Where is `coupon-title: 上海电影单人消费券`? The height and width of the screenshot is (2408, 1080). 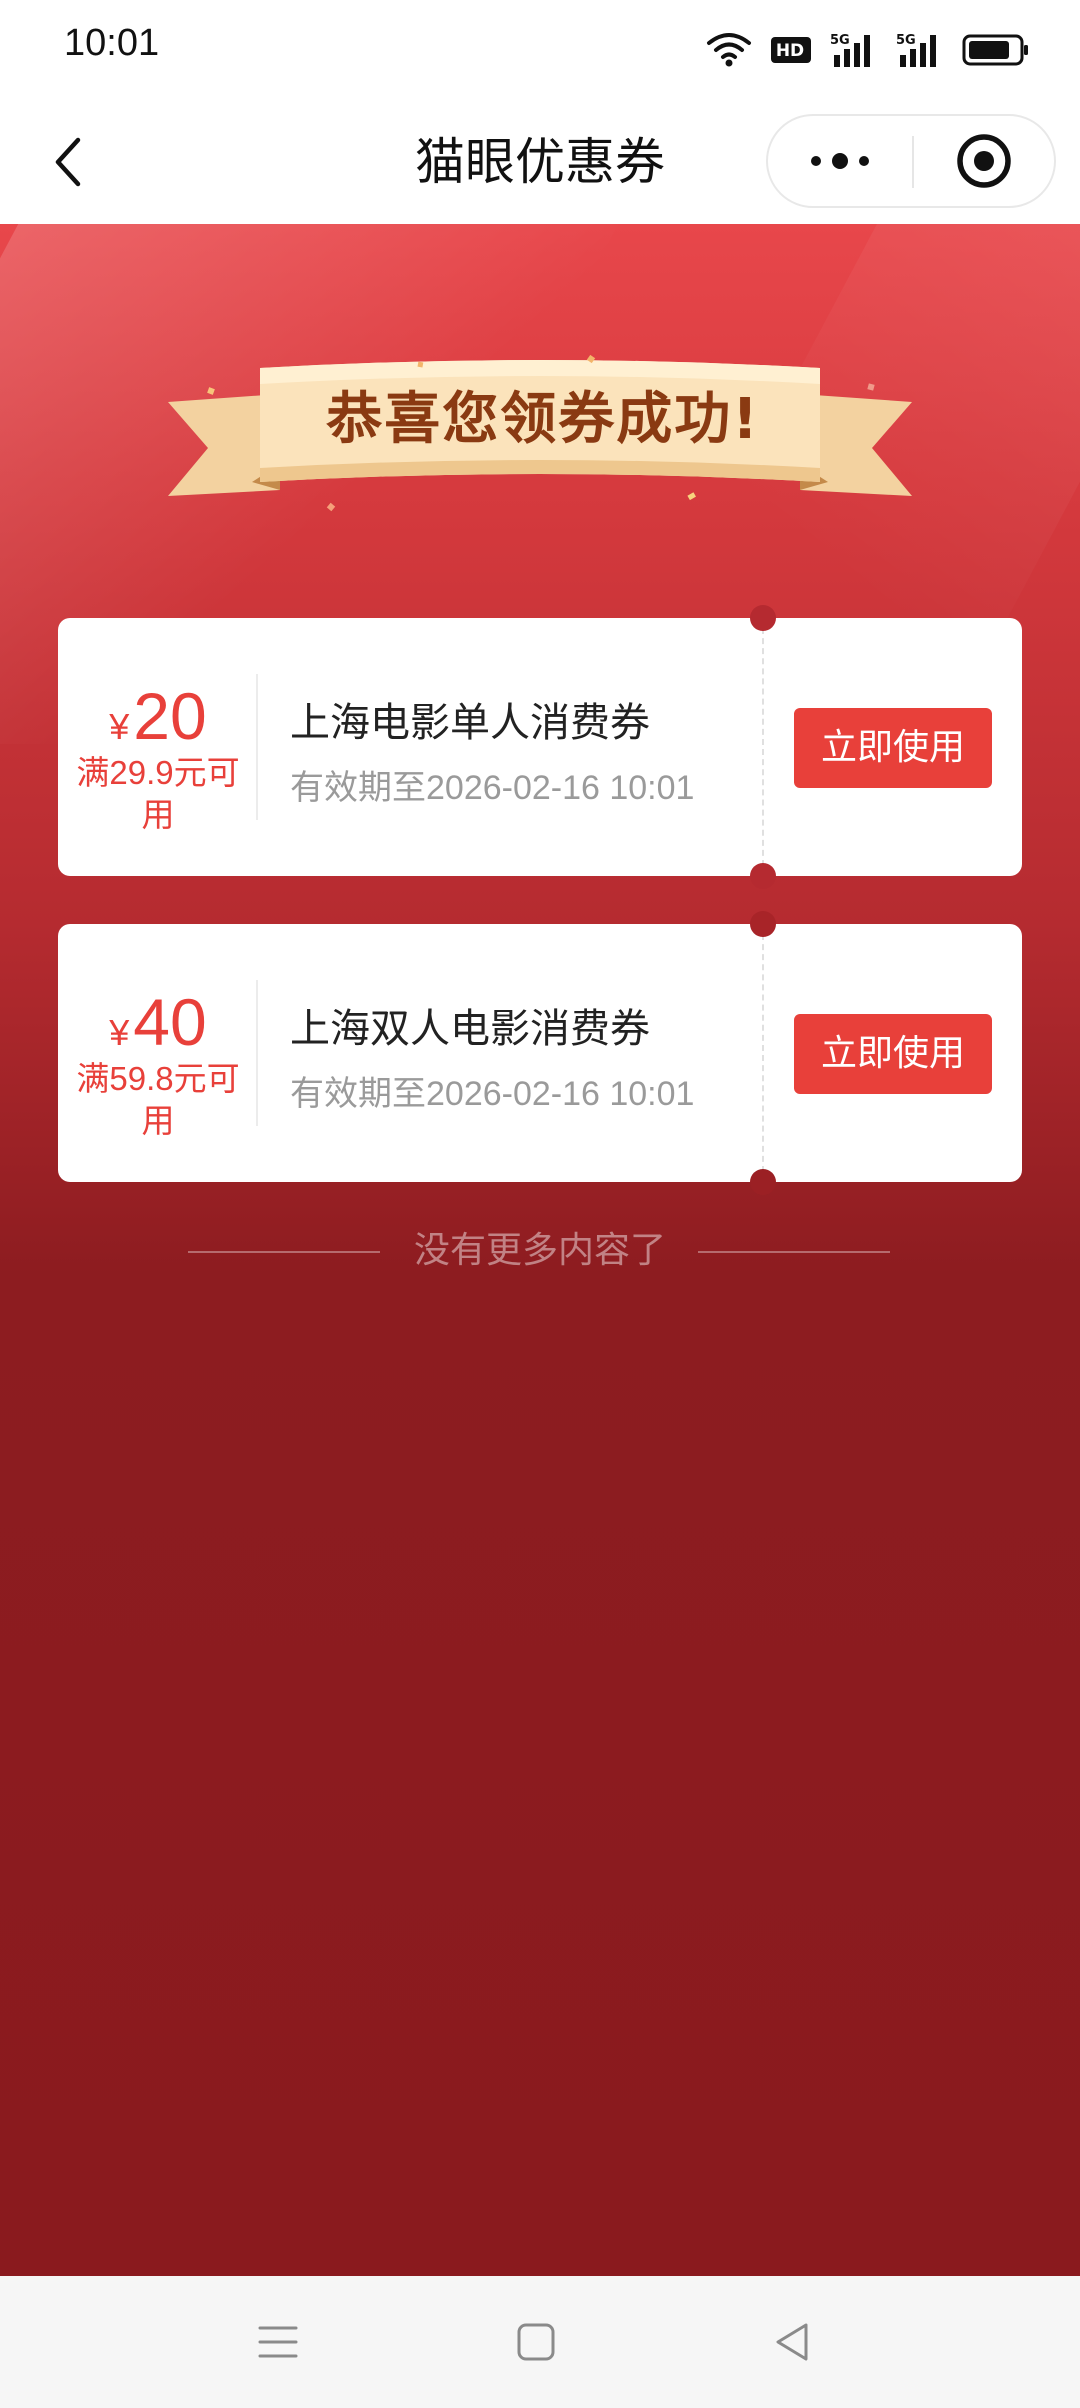 coupon-title: 上海电影单人消费券 is located at coordinates (470, 723).